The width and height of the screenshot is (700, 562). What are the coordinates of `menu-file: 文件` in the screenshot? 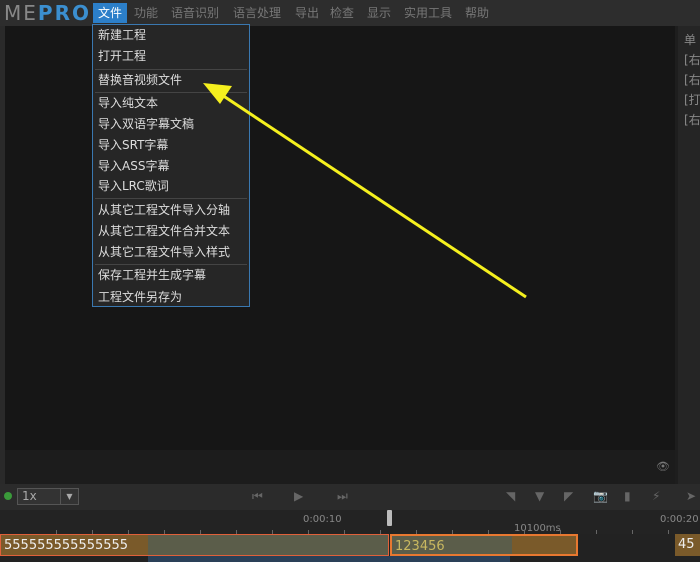 It's located at (110, 13).